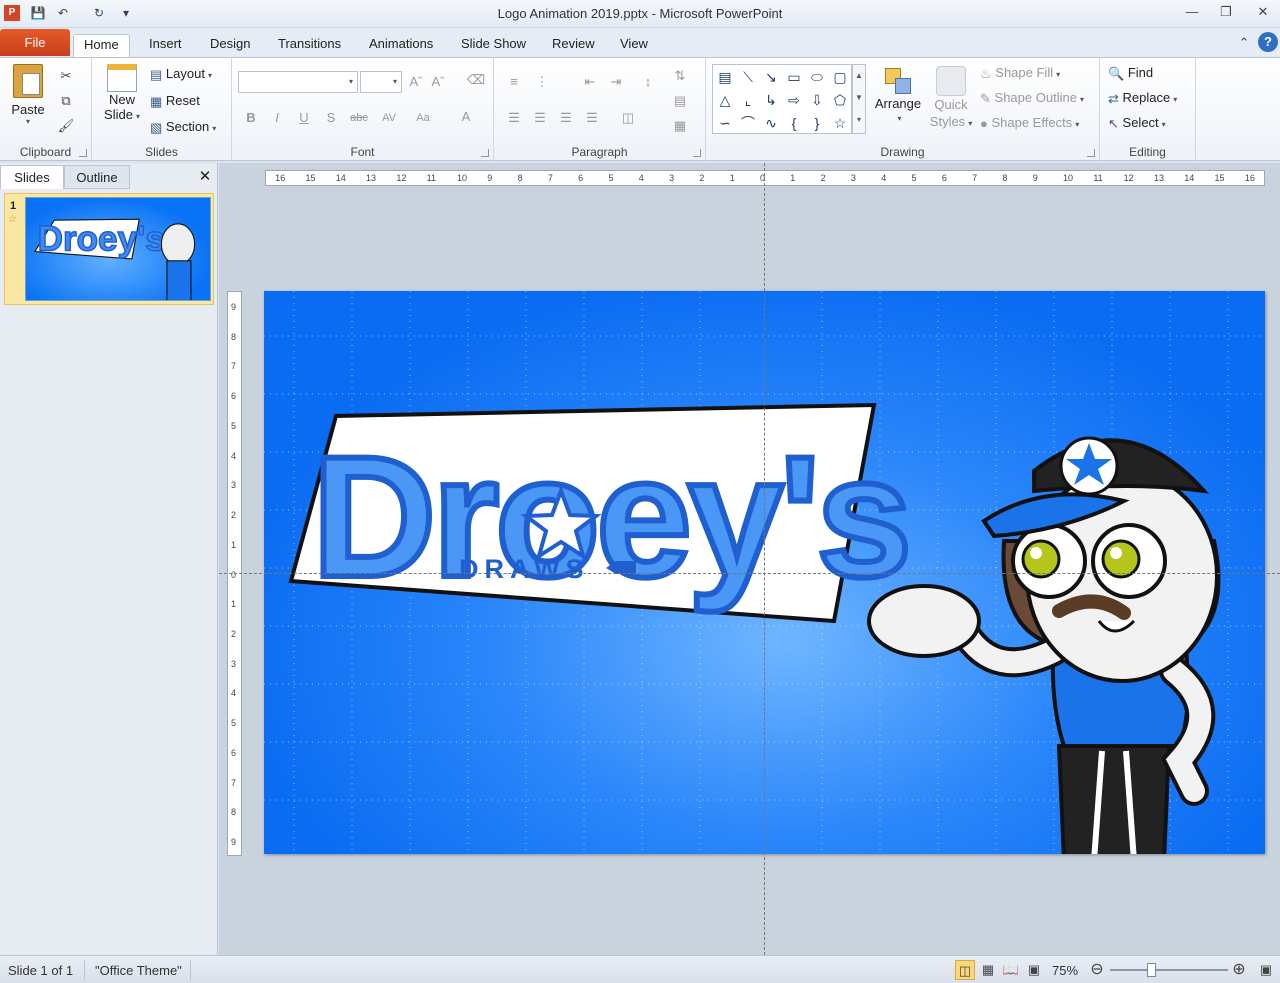 The width and height of the screenshot is (1280, 983). What do you see at coordinates (251, 118) in the screenshot?
I see `bold-button: B` at bounding box center [251, 118].